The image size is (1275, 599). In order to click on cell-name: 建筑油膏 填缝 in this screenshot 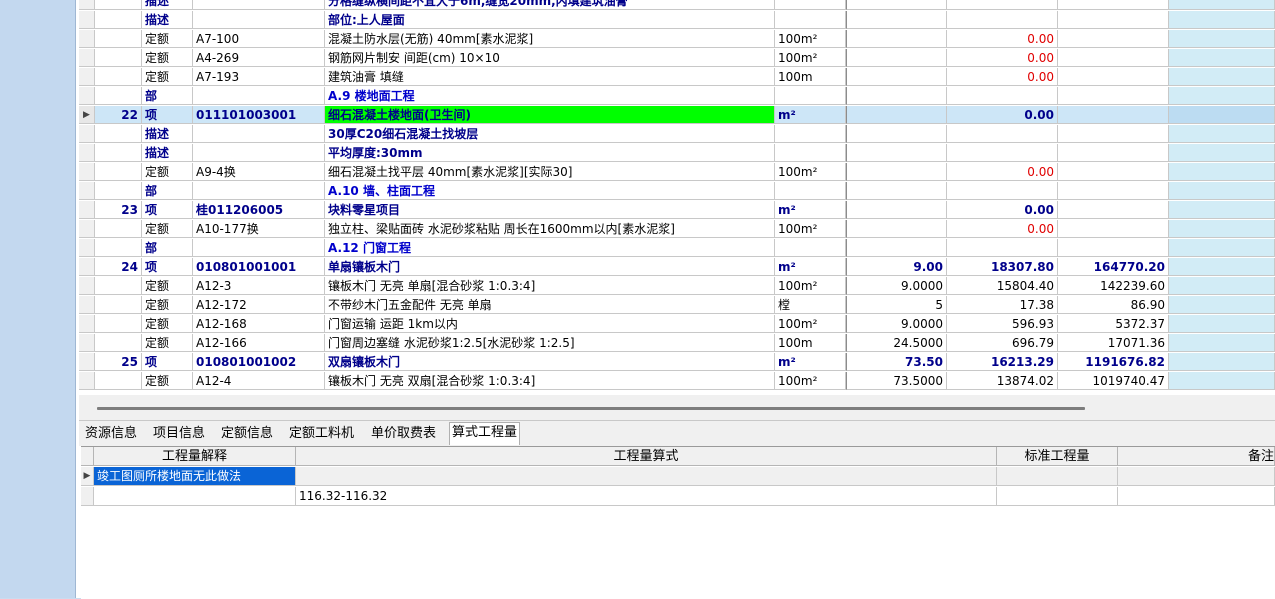, I will do `click(550, 77)`.